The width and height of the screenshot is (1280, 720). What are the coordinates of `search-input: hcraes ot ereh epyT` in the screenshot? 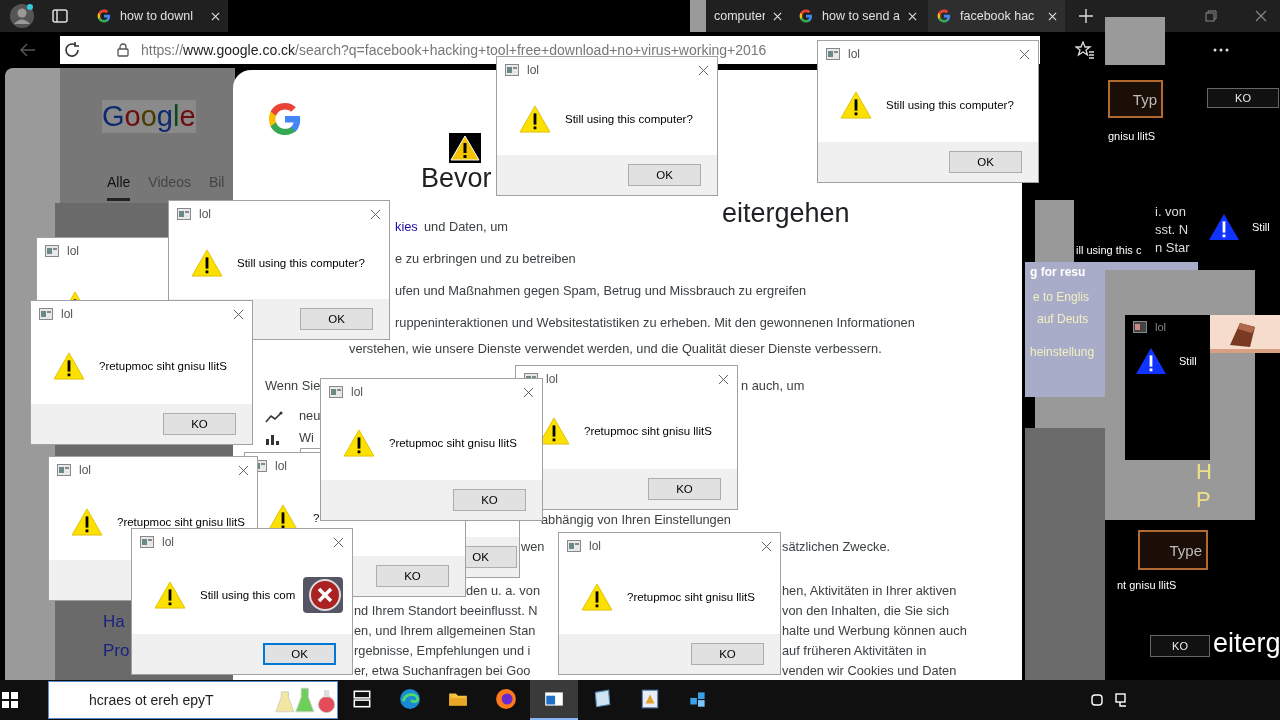 It's located at (180, 700).